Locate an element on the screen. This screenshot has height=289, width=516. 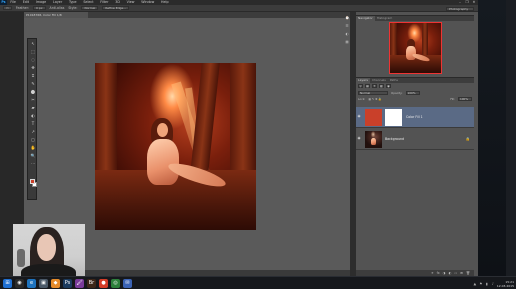
zoom-tool-icon: 🔍 is located at coordinates (33, 155).